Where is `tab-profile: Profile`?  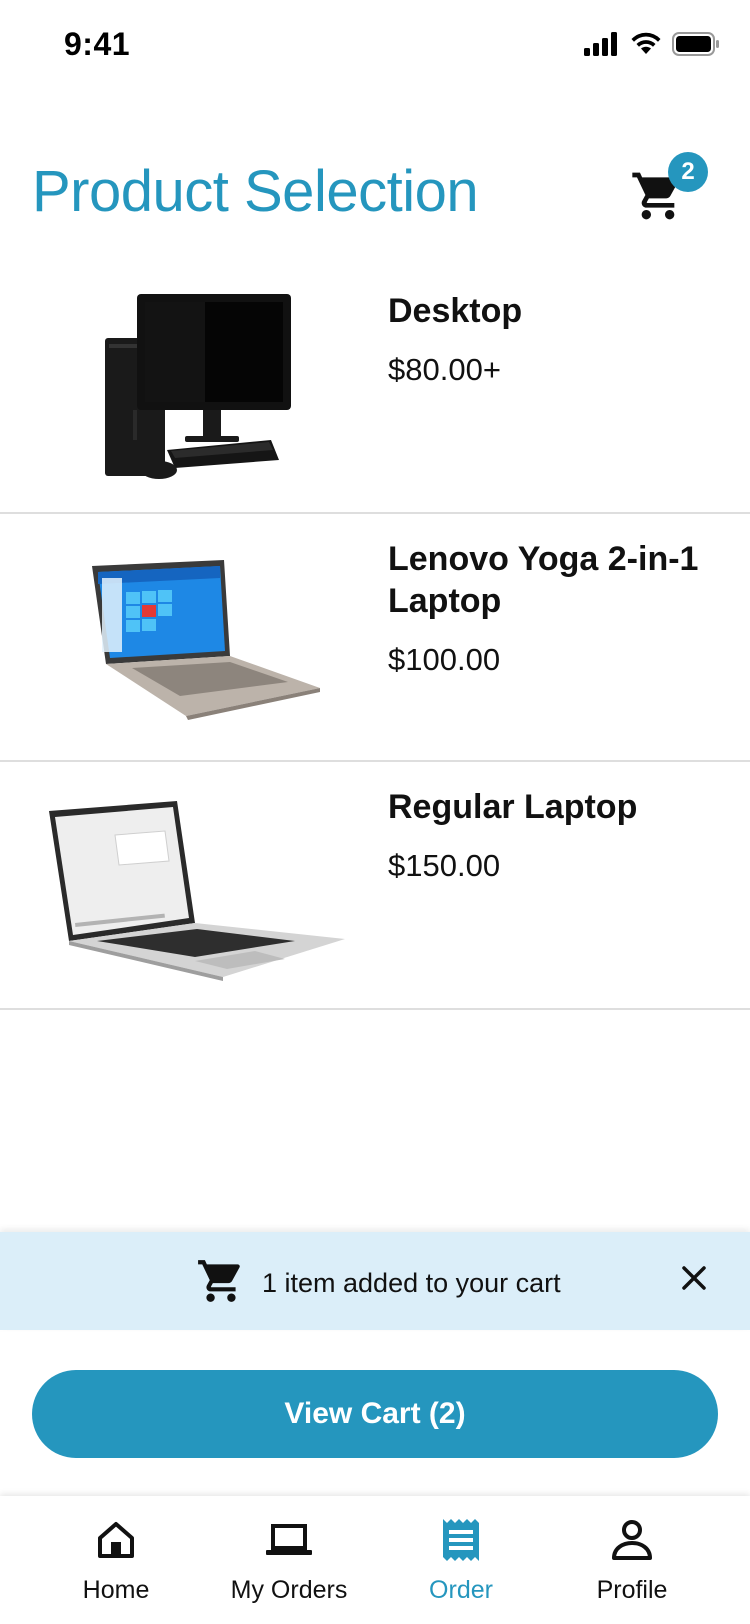
tab-profile: Profile is located at coordinates (632, 1566).